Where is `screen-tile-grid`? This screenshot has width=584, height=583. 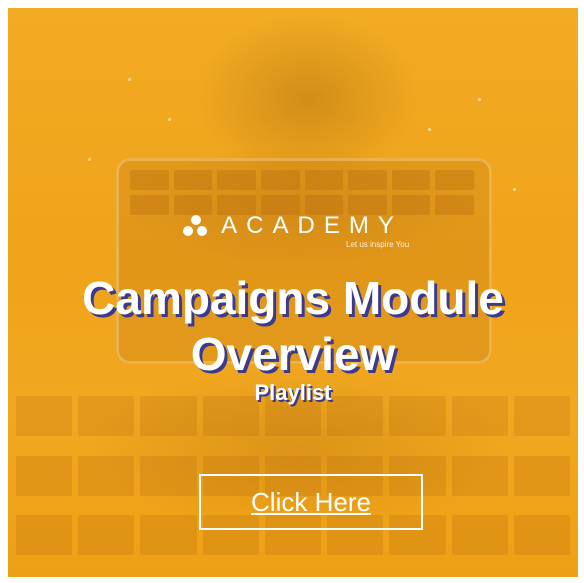 screen-tile-grid is located at coordinates (302, 192).